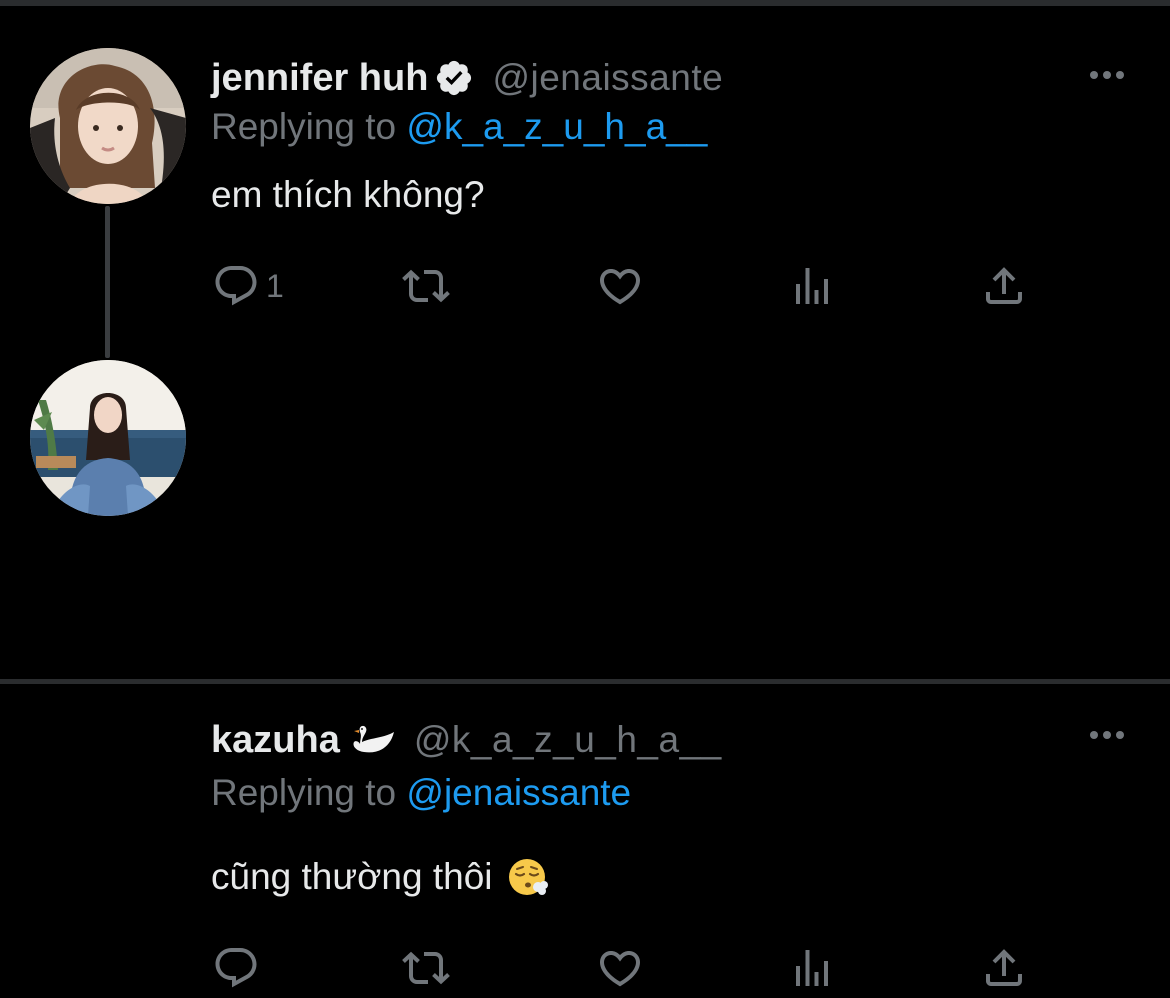  I want to click on reply-button: 1, so click(248, 286).